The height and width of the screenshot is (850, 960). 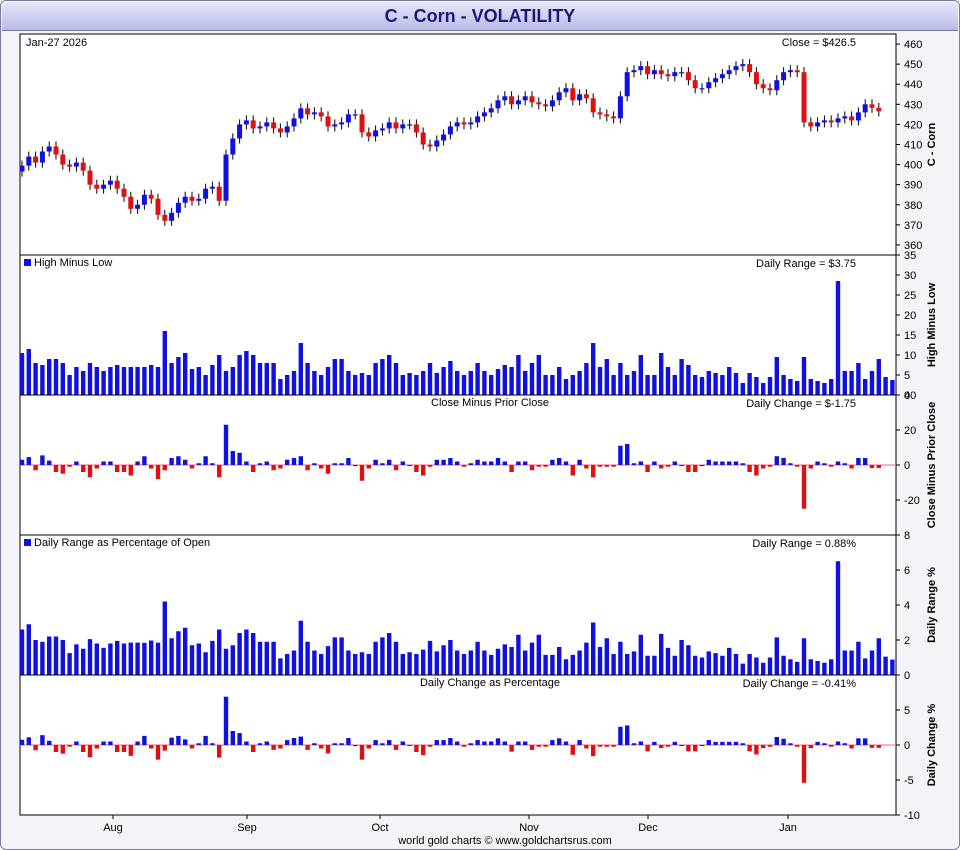 I want to click on ytick-label-price: 440, so click(x=913, y=85).